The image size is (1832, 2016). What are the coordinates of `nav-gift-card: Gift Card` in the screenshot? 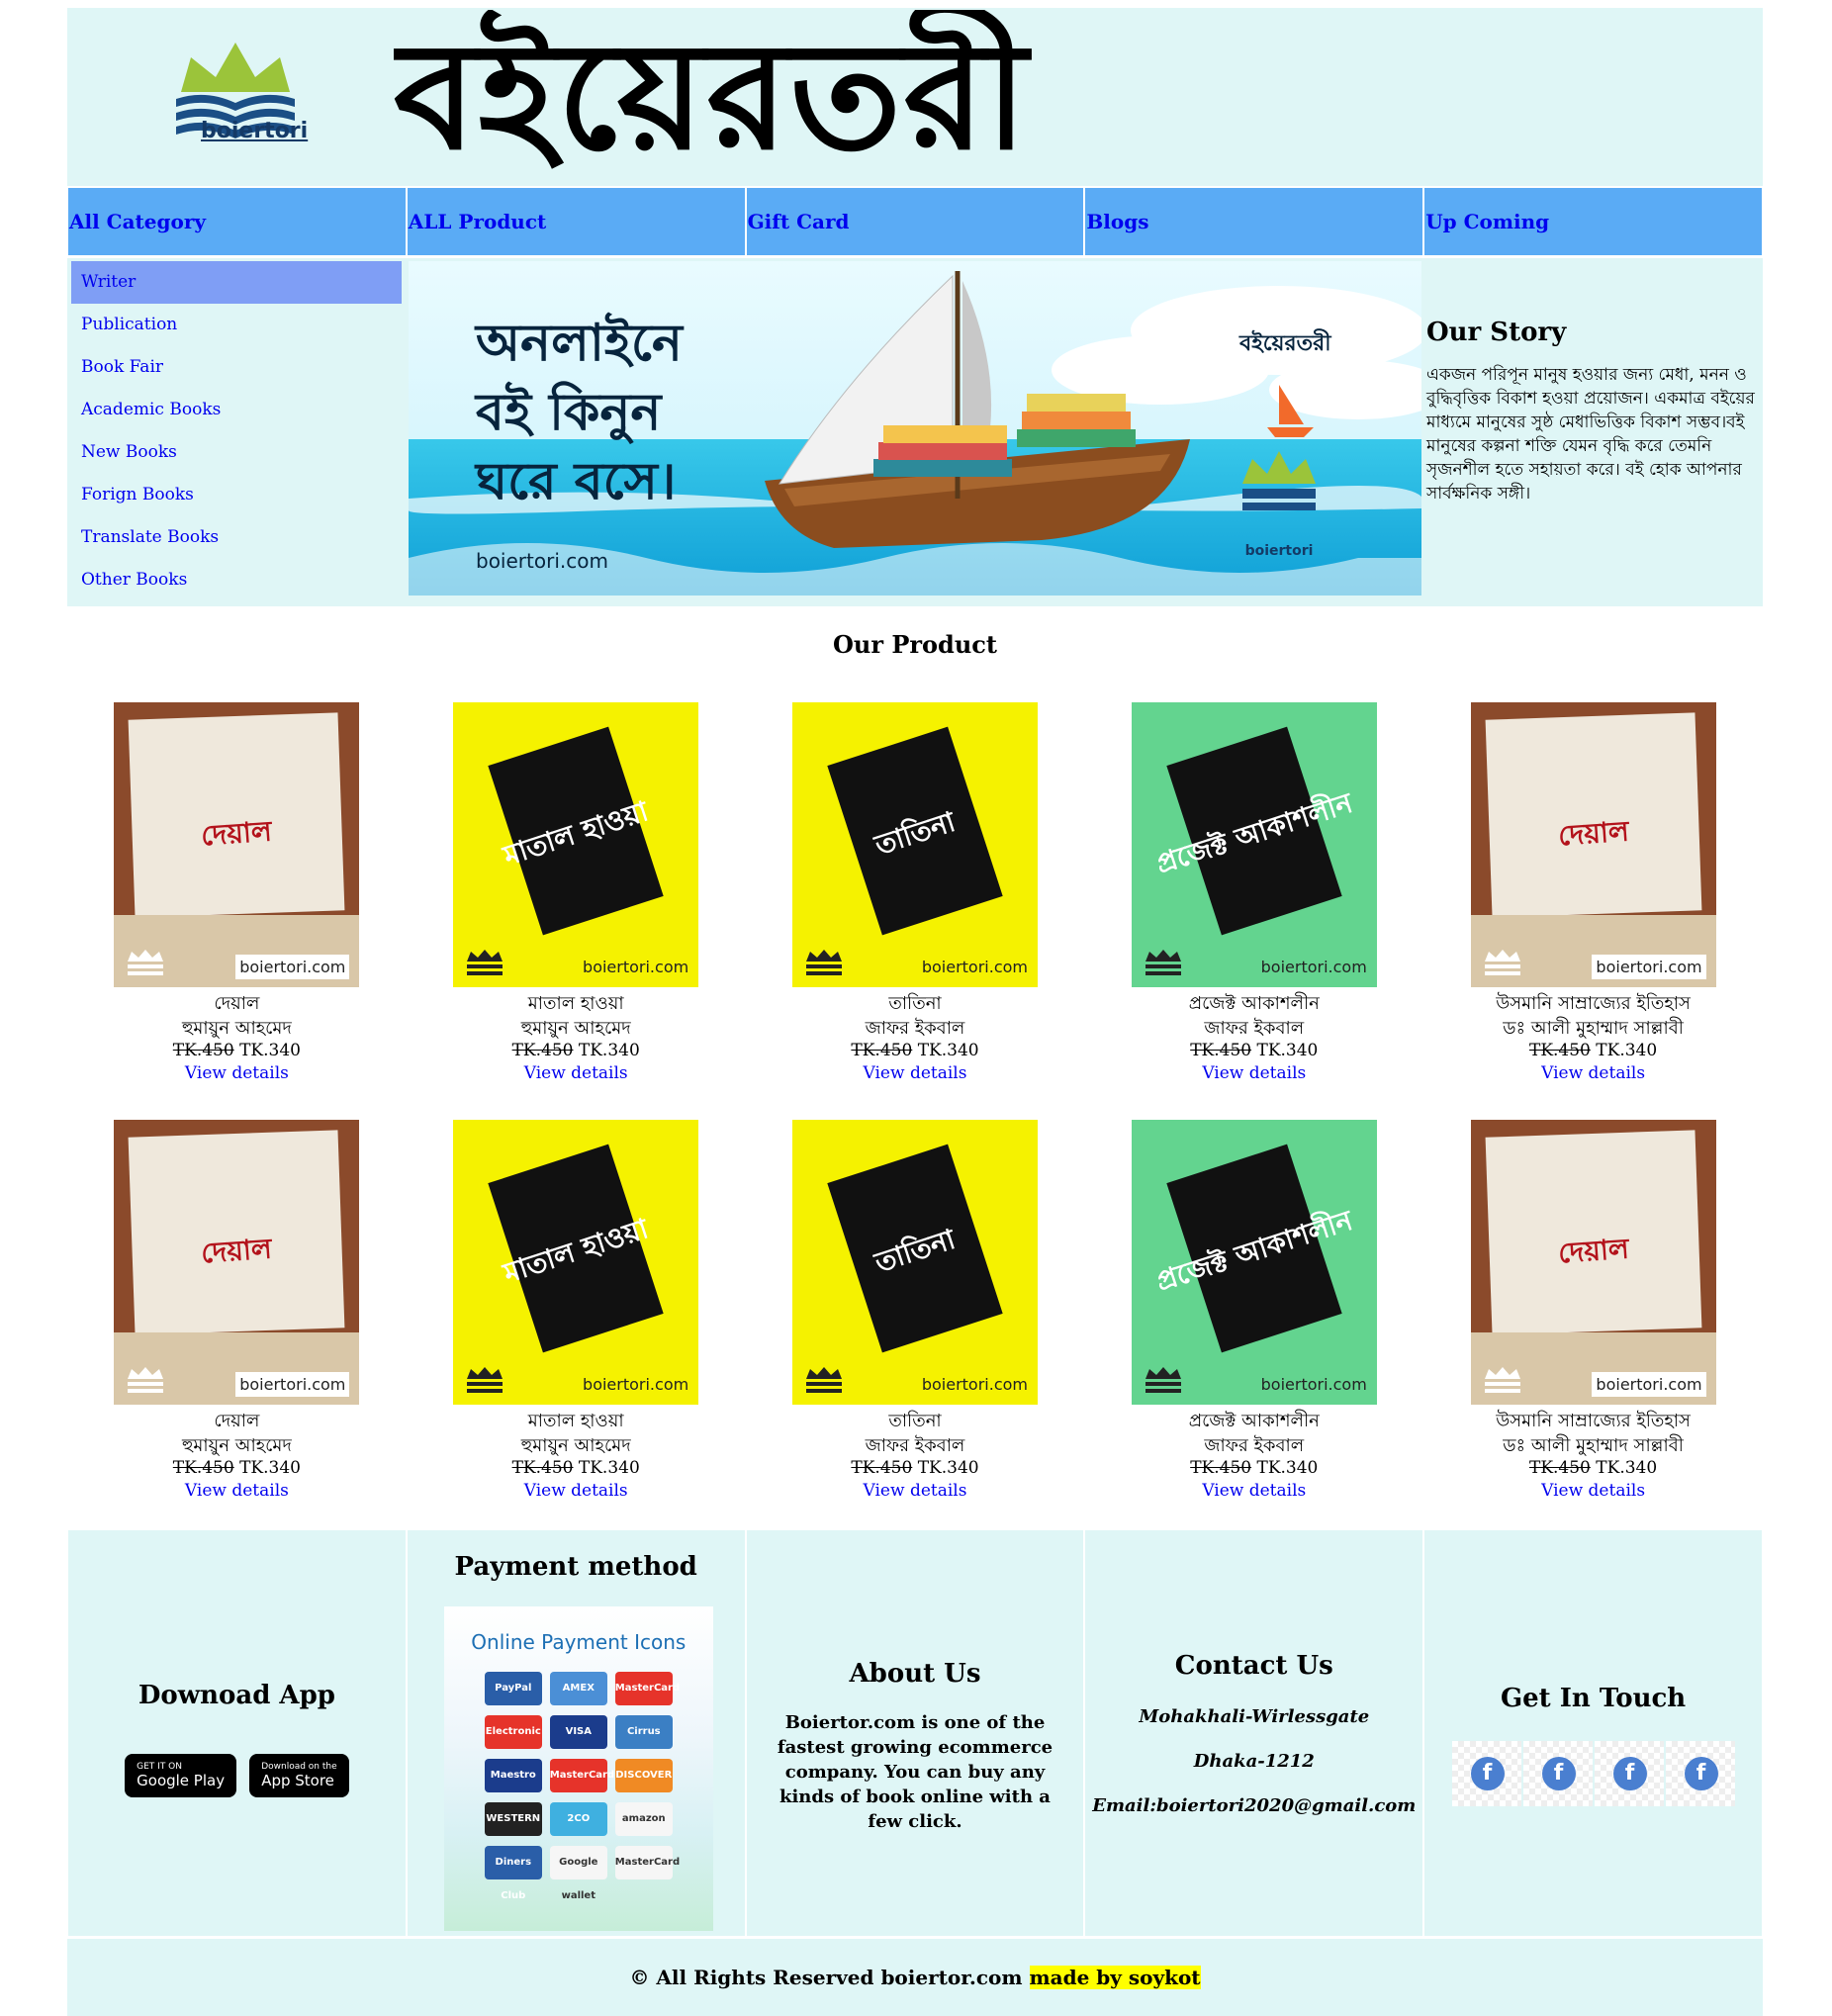 It's located at (915, 221).